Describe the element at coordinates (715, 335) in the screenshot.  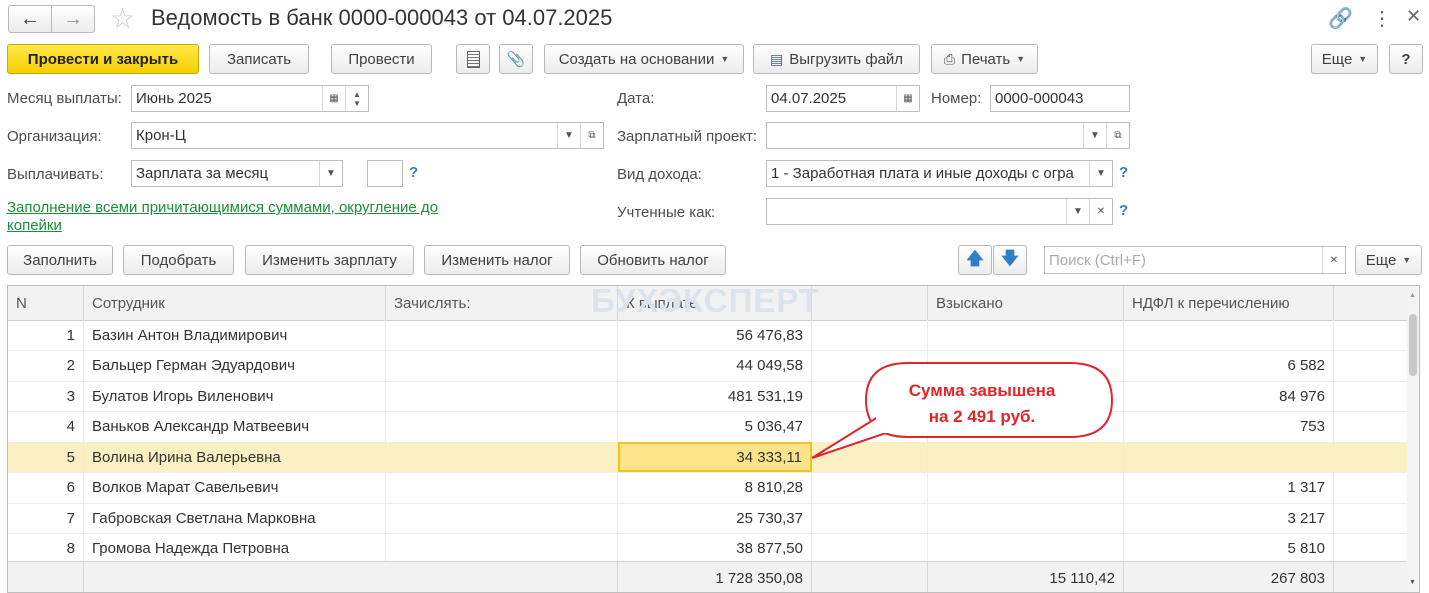
I see `pay-amount: 56 476,83` at that location.